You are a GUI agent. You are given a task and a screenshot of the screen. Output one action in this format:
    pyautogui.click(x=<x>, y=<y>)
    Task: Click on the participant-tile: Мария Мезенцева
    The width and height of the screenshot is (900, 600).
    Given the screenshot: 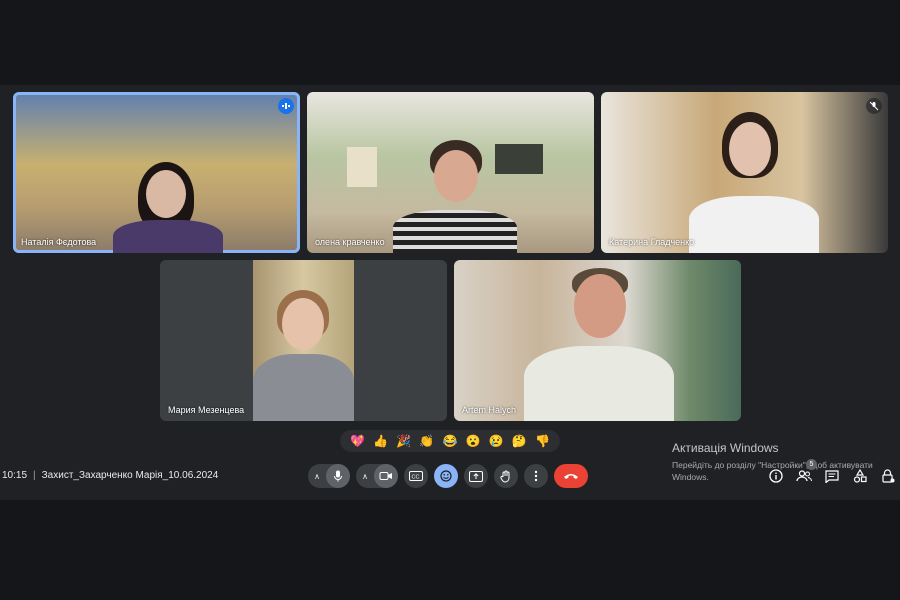 What is the action you would take?
    pyautogui.click(x=303, y=340)
    